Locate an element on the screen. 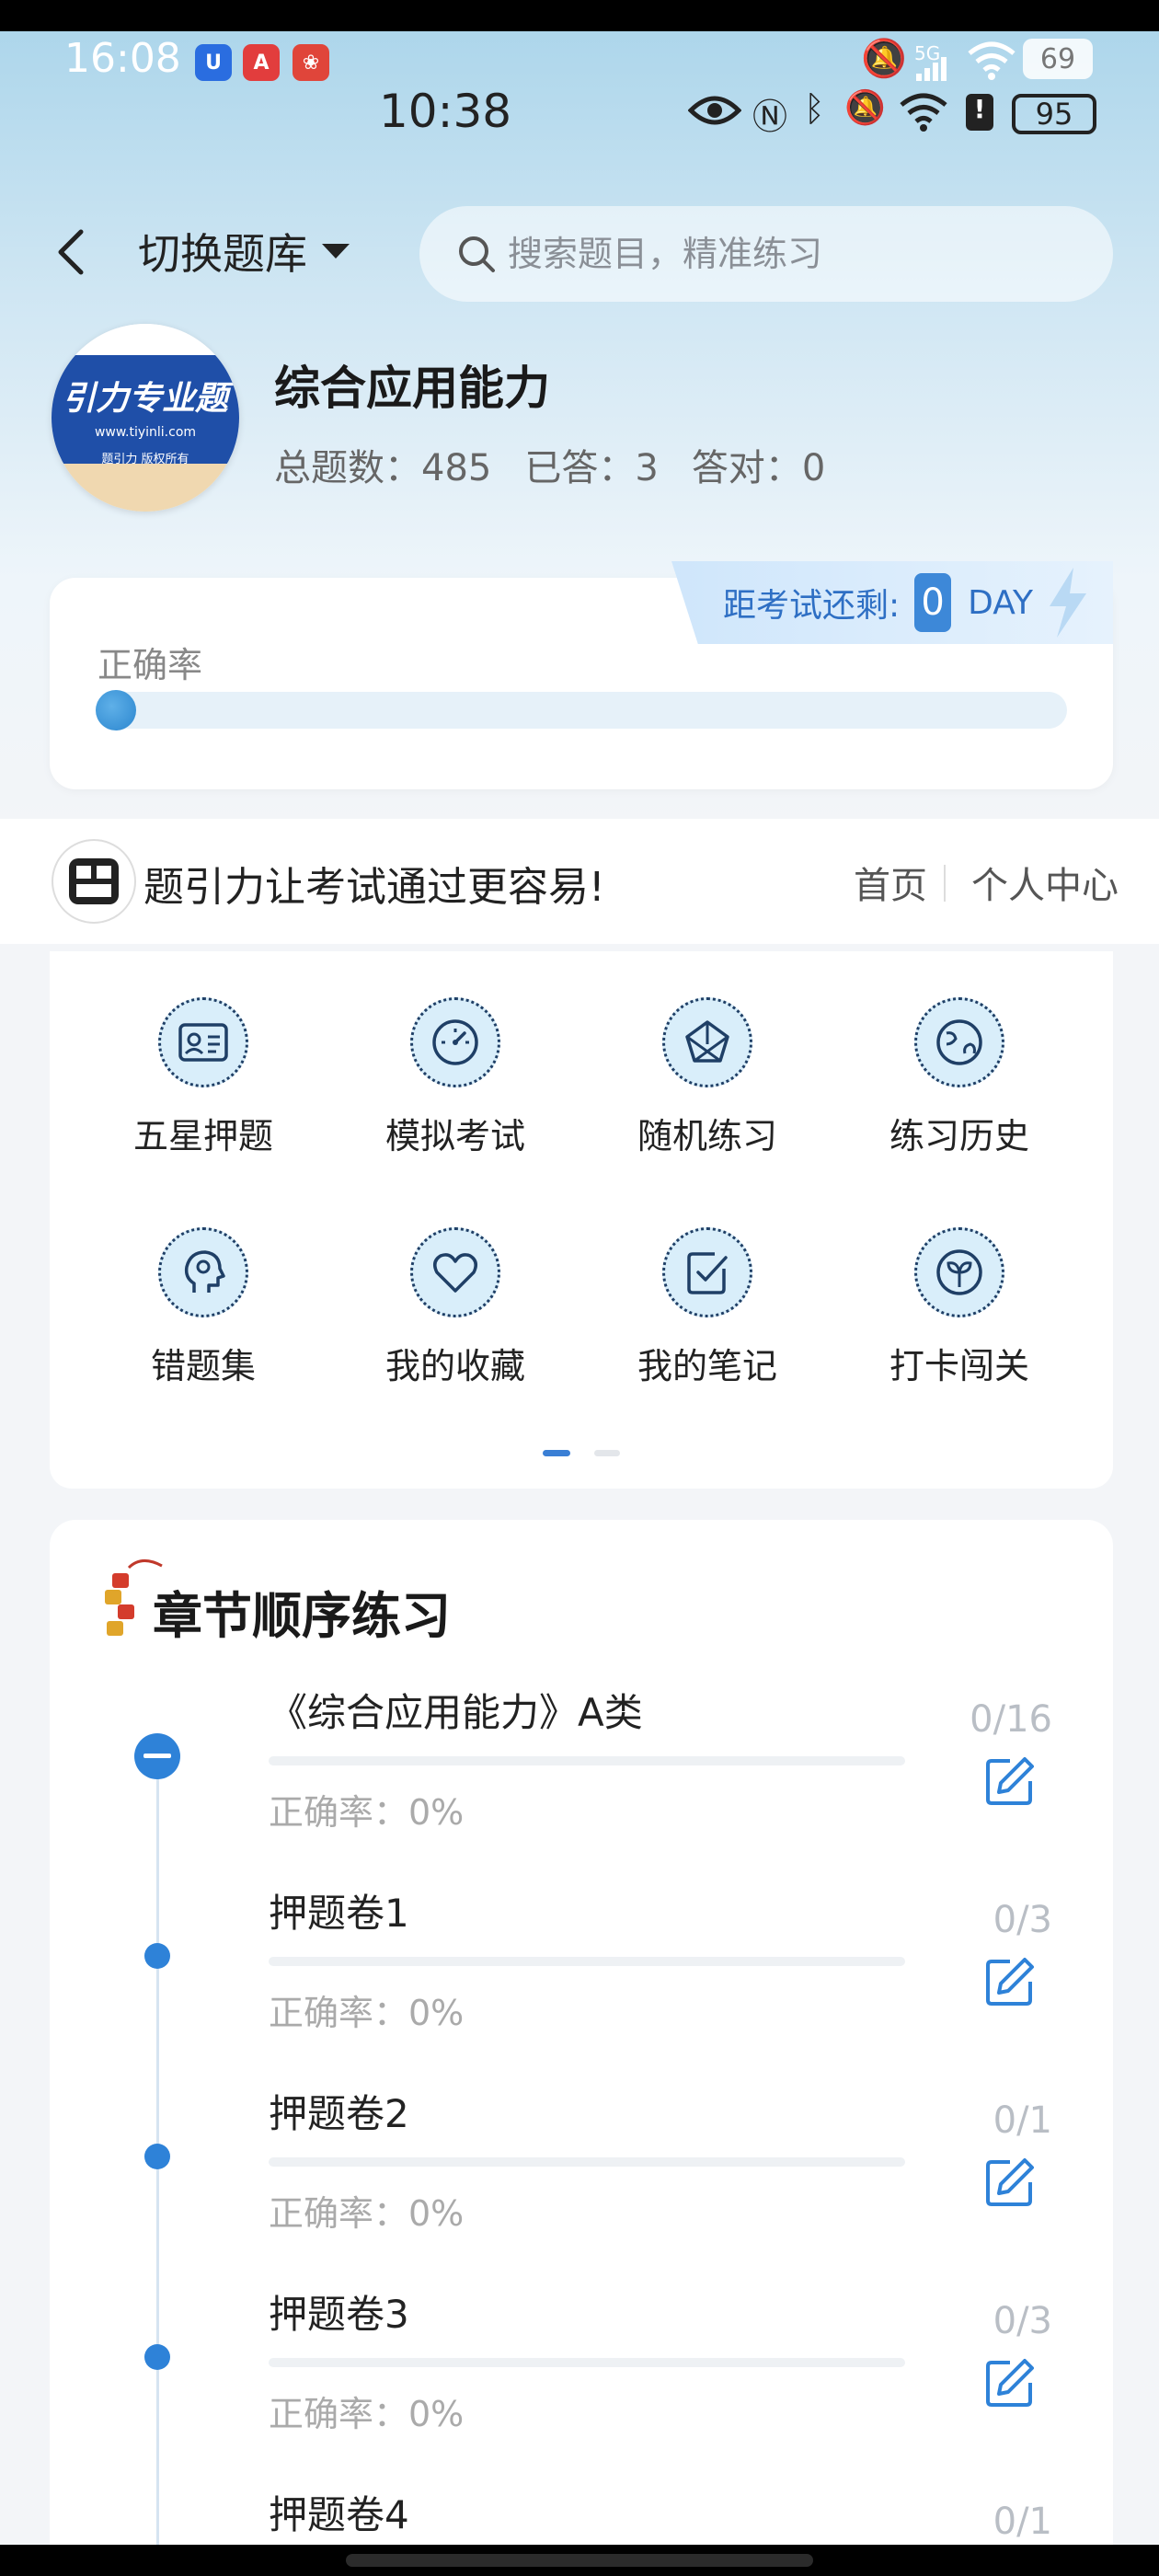 This screenshot has width=1159, height=2576. bank-stats: 总题数：485 已答：3 答对：0 is located at coordinates (549, 464).